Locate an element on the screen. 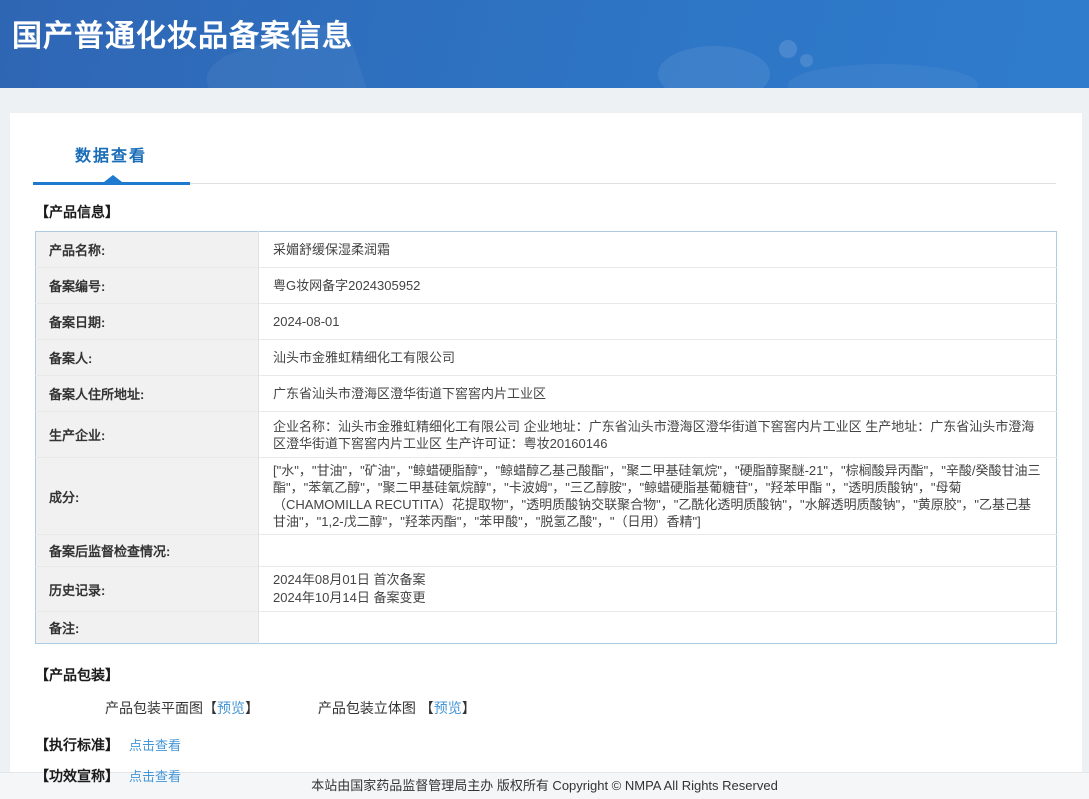 The height and width of the screenshot is (799, 1089). history-line: 2024年08月01日 首次备案 is located at coordinates (349, 579).